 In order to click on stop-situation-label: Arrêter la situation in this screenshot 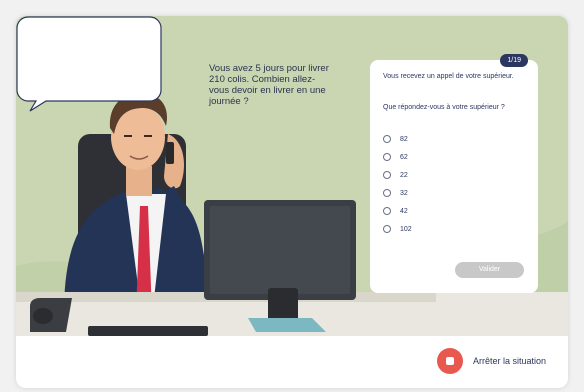, I will do `click(509, 361)`.